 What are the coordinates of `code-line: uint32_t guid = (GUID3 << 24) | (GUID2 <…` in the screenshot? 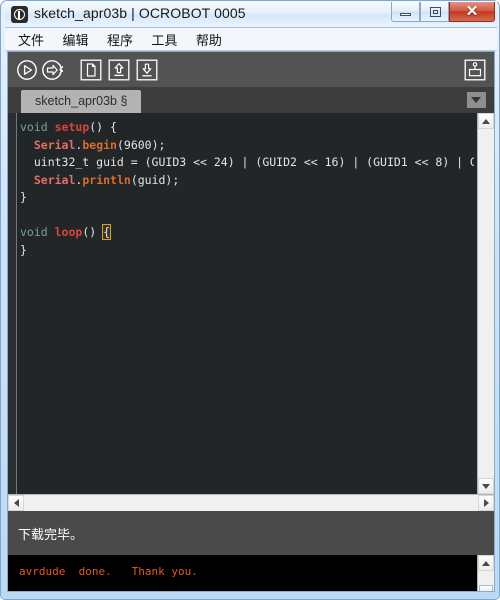 It's located at (247, 163).